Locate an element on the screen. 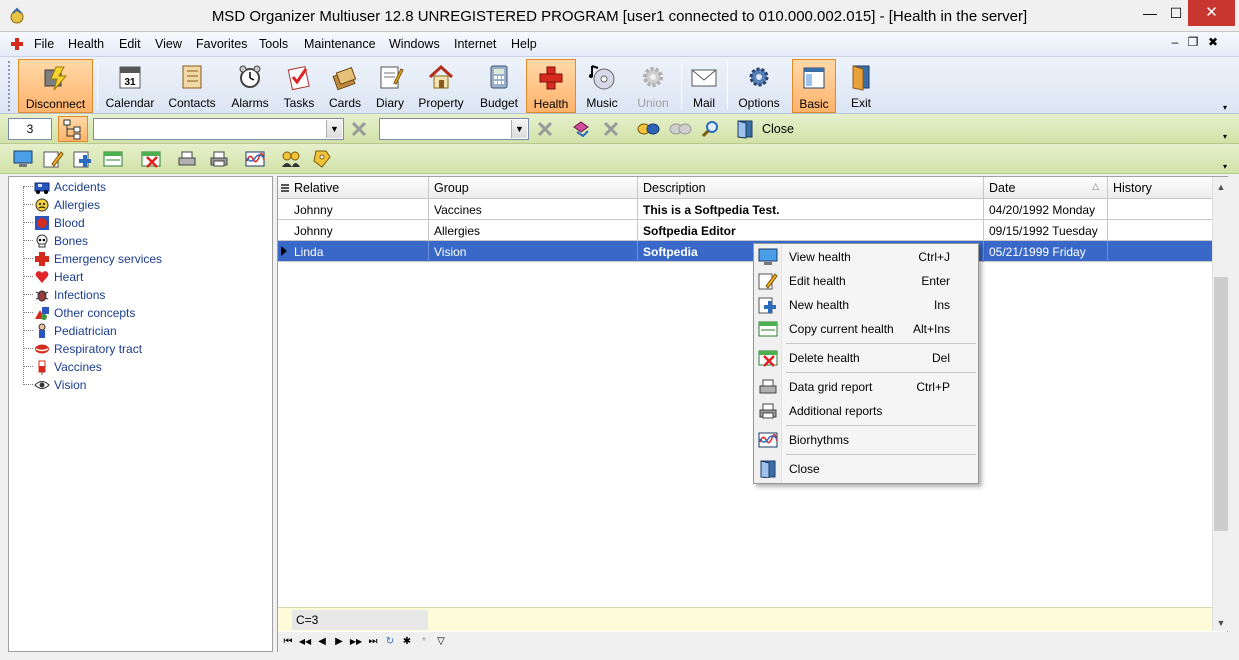 This screenshot has height=660, width=1239. column-header-date: Date △ is located at coordinates (1046, 188).